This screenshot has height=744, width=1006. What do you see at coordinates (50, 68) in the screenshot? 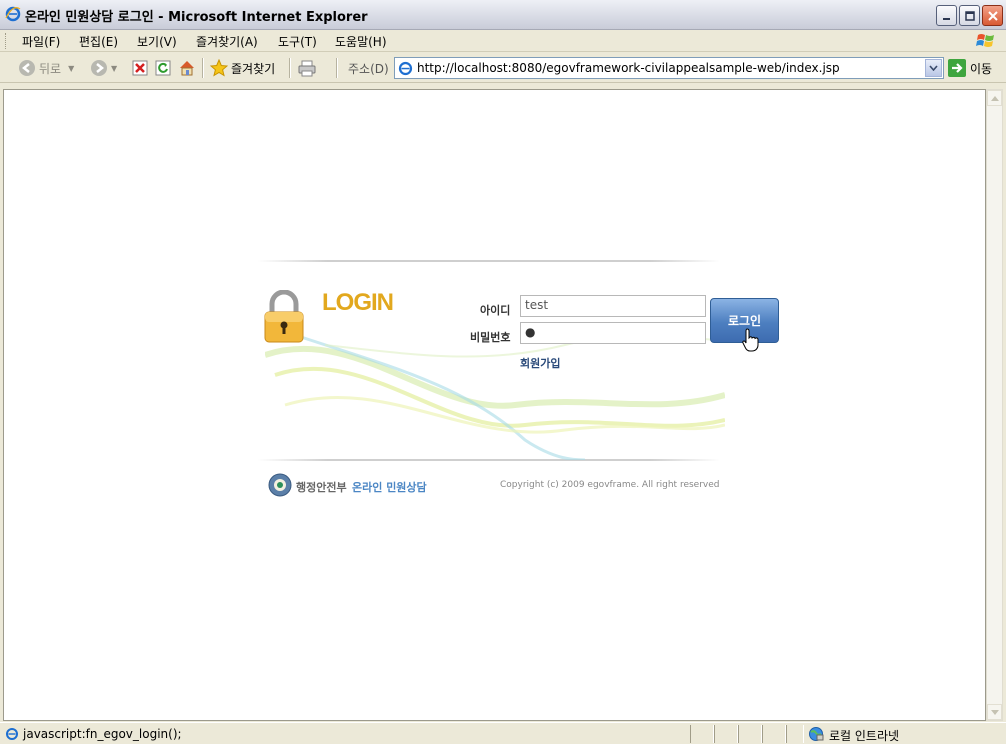
I see `back-label: 뒤로` at bounding box center [50, 68].